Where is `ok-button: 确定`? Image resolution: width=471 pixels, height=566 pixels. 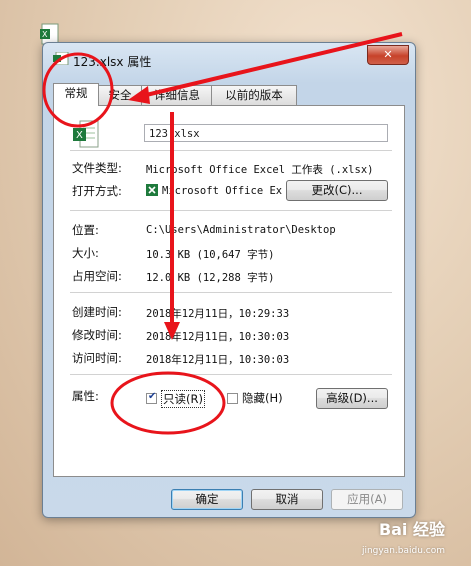 ok-button: 确定 is located at coordinates (207, 499).